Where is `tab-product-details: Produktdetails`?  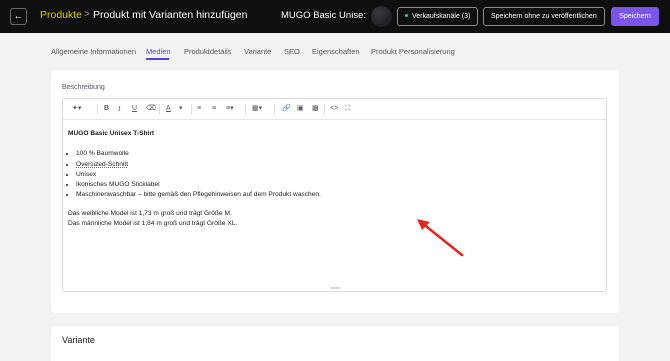
tab-product-details: Produktdetails is located at coordinates (208, 51).